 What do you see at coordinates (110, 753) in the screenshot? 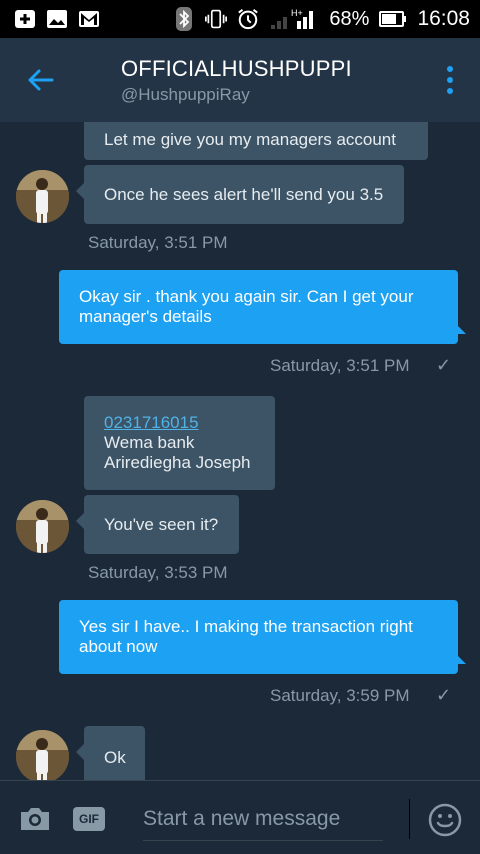
I see `message-bubble-received: Ok` at bounding box center [110, 753].